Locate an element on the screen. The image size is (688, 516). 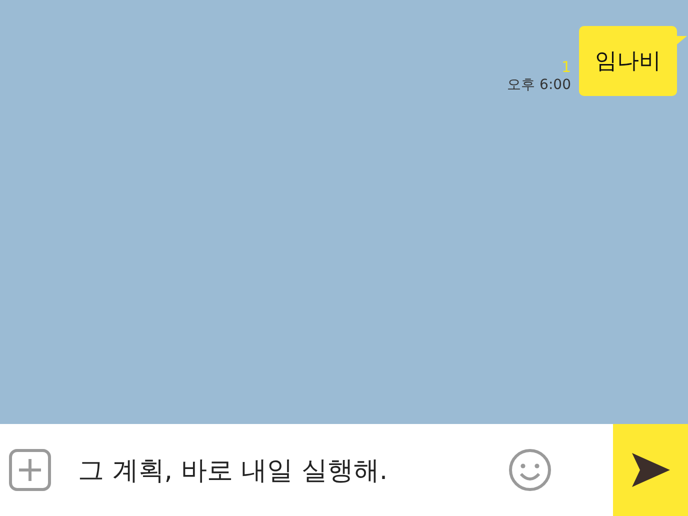
message-input: 그 계획, 바로 내일 실행해. is located at coordinates (298, 470).